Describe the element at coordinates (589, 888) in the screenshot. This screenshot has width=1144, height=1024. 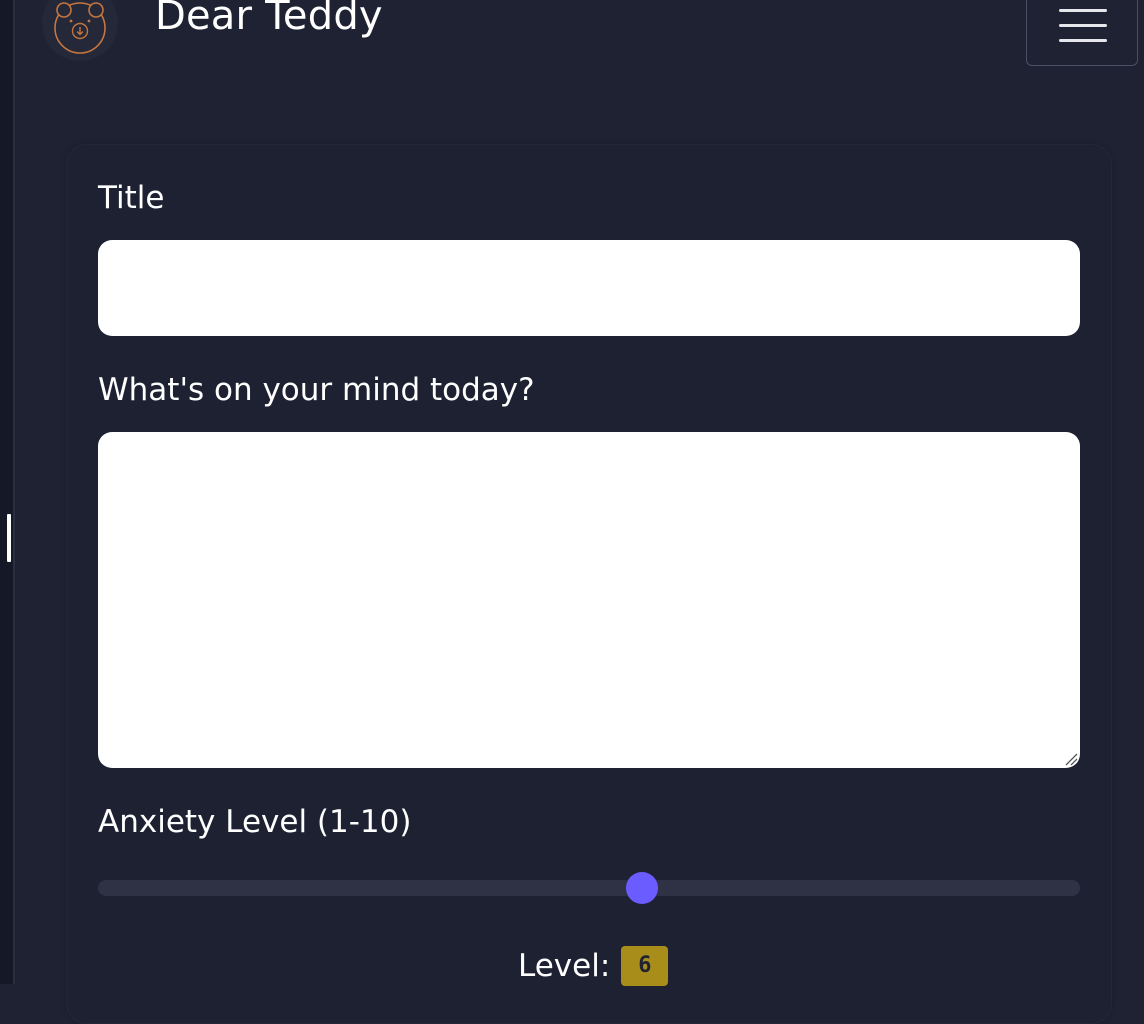
I see `anxiety-slider-track` at that location.